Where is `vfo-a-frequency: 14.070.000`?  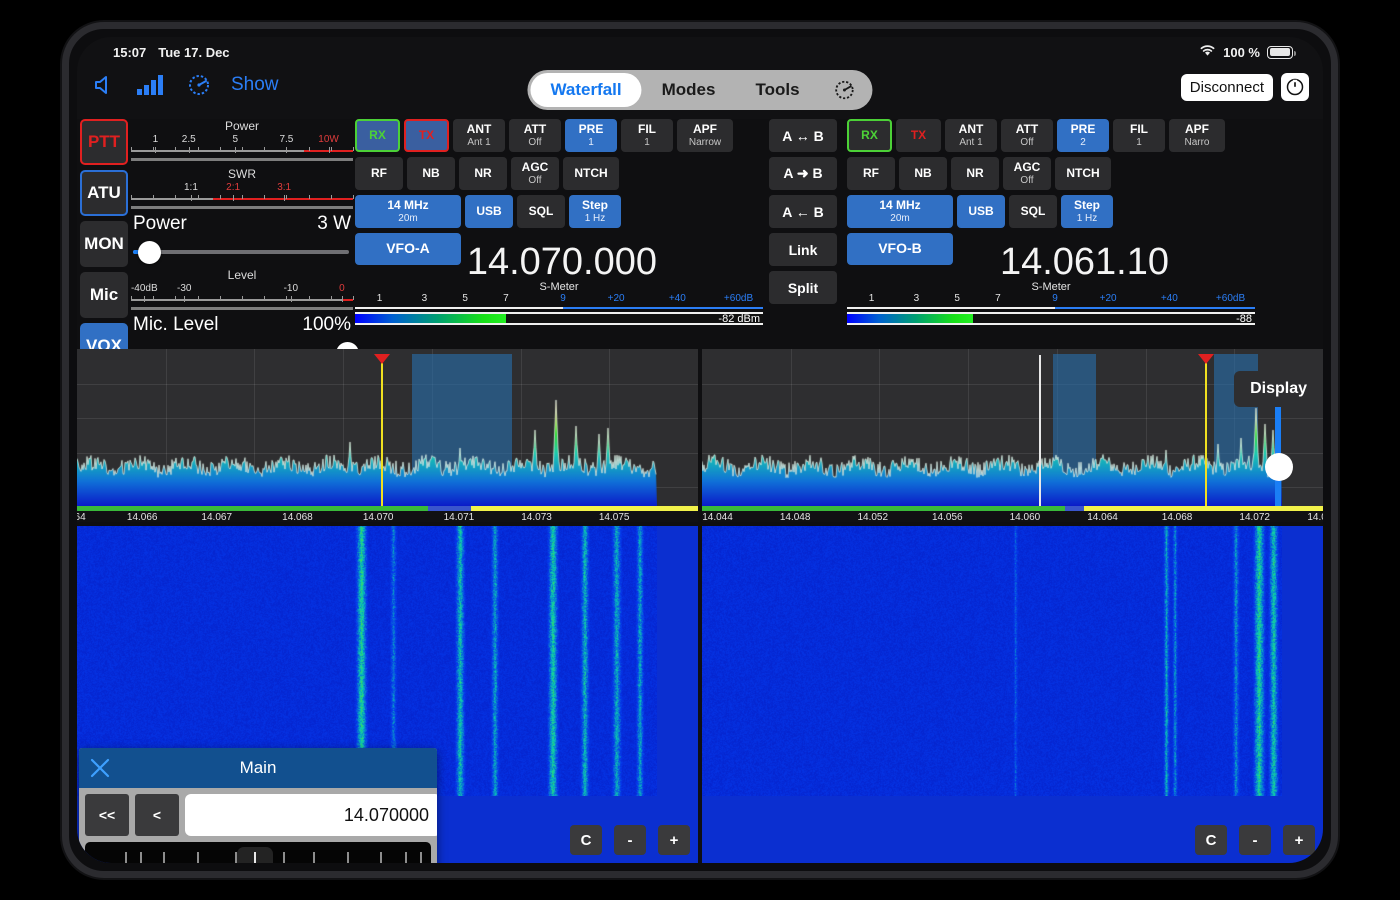
vfo-a-frequency: 14.070.000 is located at coordinates (562, 262).